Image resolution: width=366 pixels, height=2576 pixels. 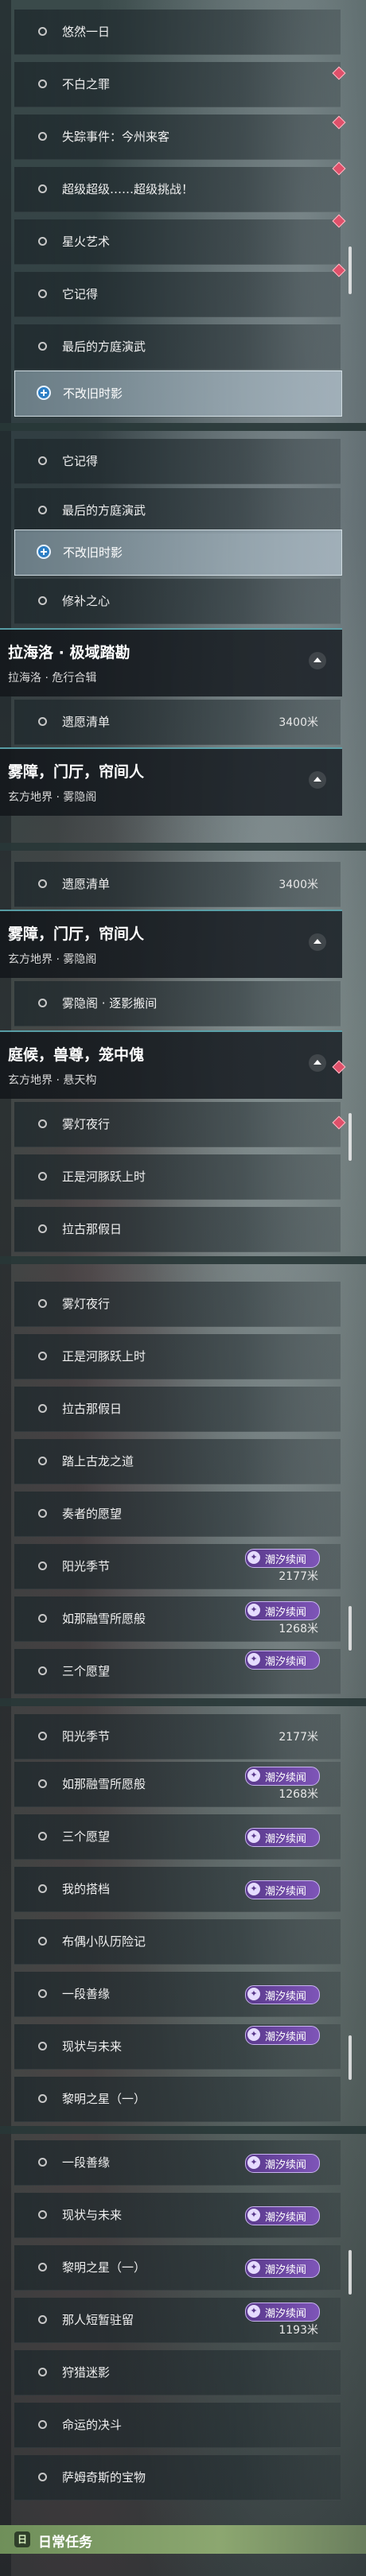 I want to click on region-section-header: 拉海洛 · 极域踏勘 拉海洛 · 危行合辑, so click(x=171, y=662).